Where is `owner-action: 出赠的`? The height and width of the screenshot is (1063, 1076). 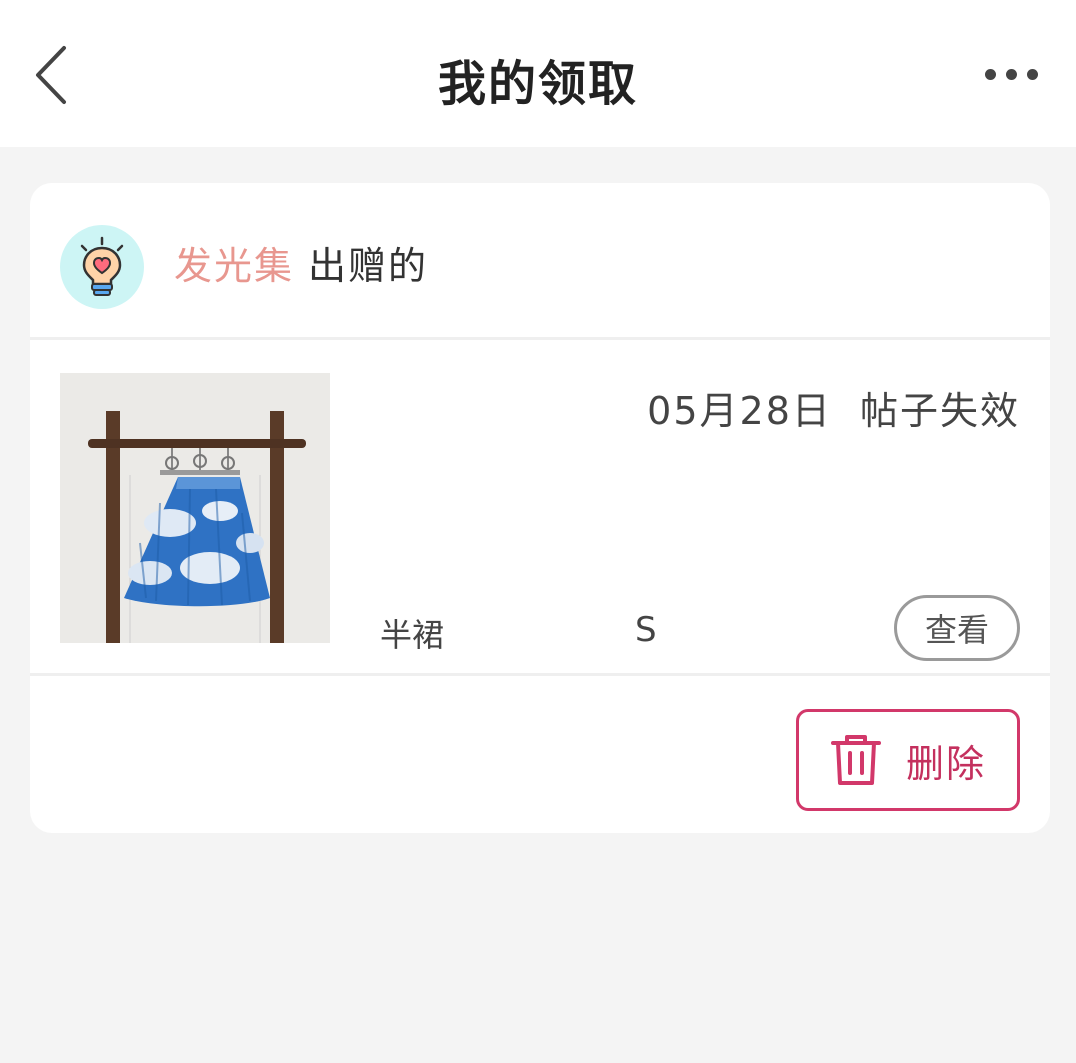
owner-action: 出赠的 is located at coordinates (368, 266).